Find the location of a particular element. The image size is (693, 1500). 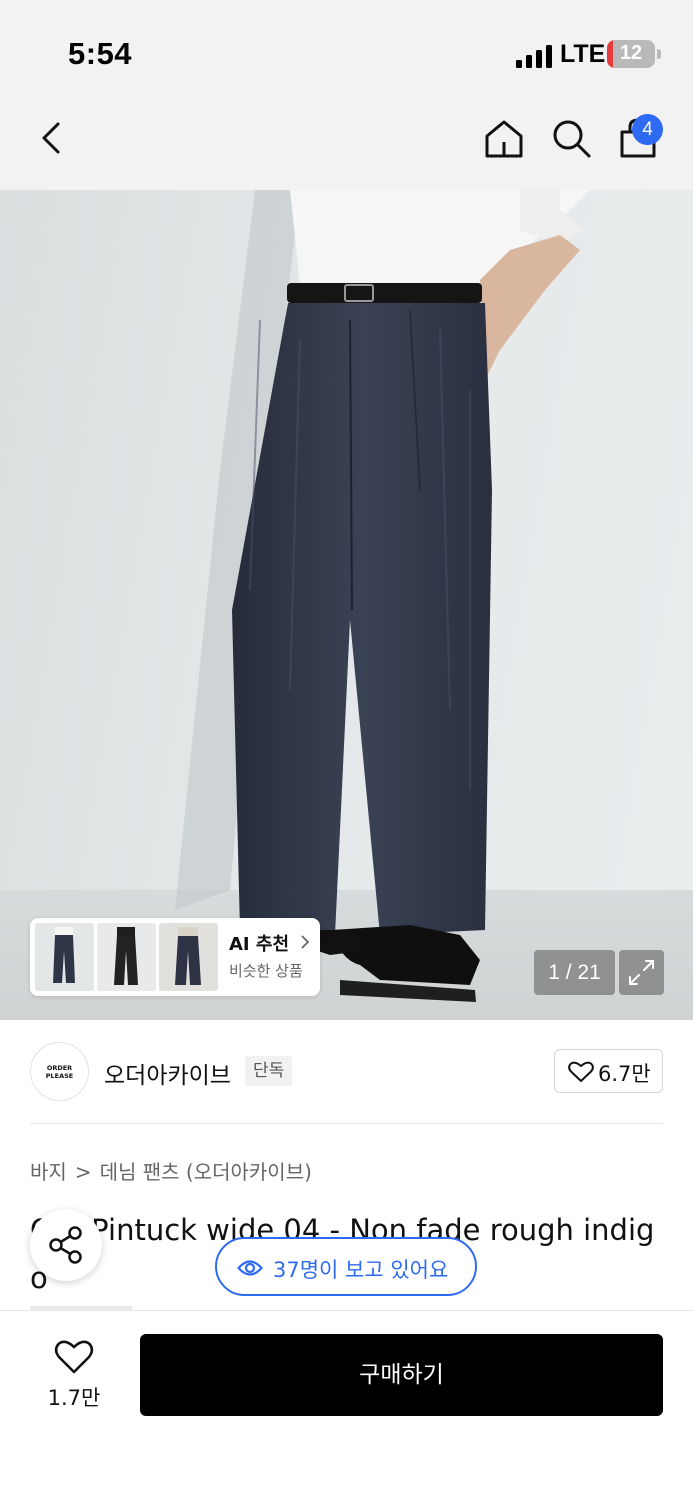

expand-icon is located at coordinates (641, 972).